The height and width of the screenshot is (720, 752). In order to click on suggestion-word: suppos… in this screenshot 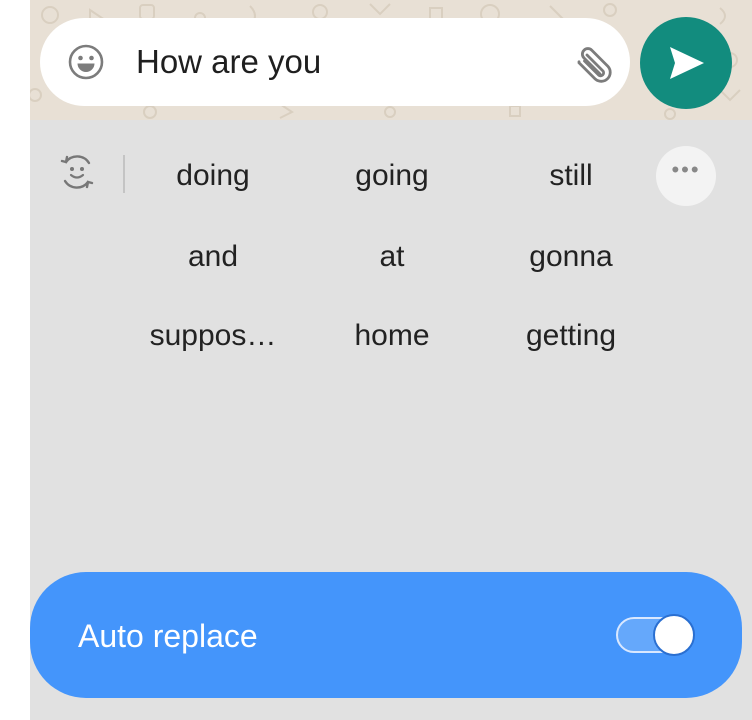, I will do `click(213, 336)`.